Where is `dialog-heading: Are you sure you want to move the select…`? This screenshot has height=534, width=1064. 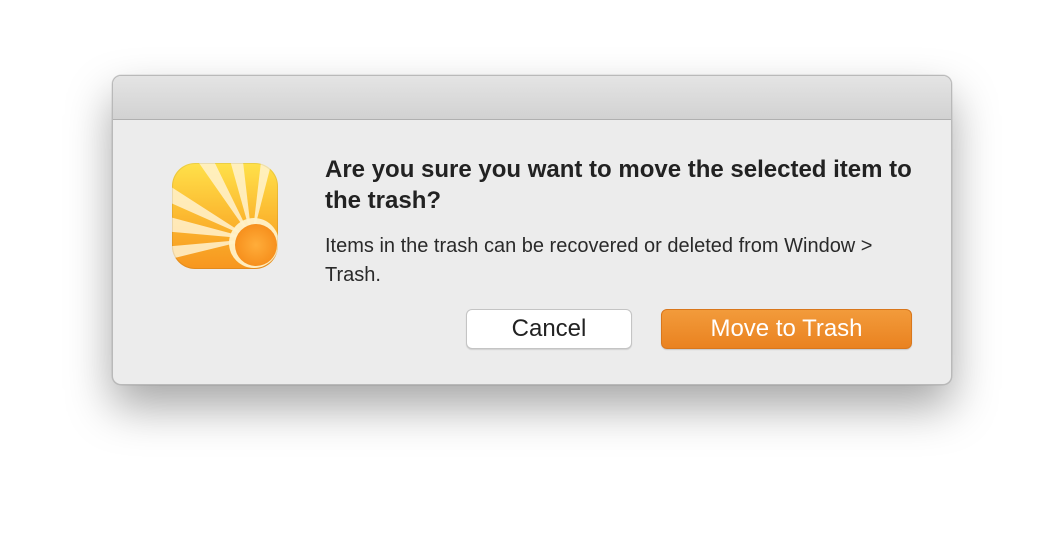 dialog-heading: Are you sure you want to move the select… is located at coordinates (618, 185).